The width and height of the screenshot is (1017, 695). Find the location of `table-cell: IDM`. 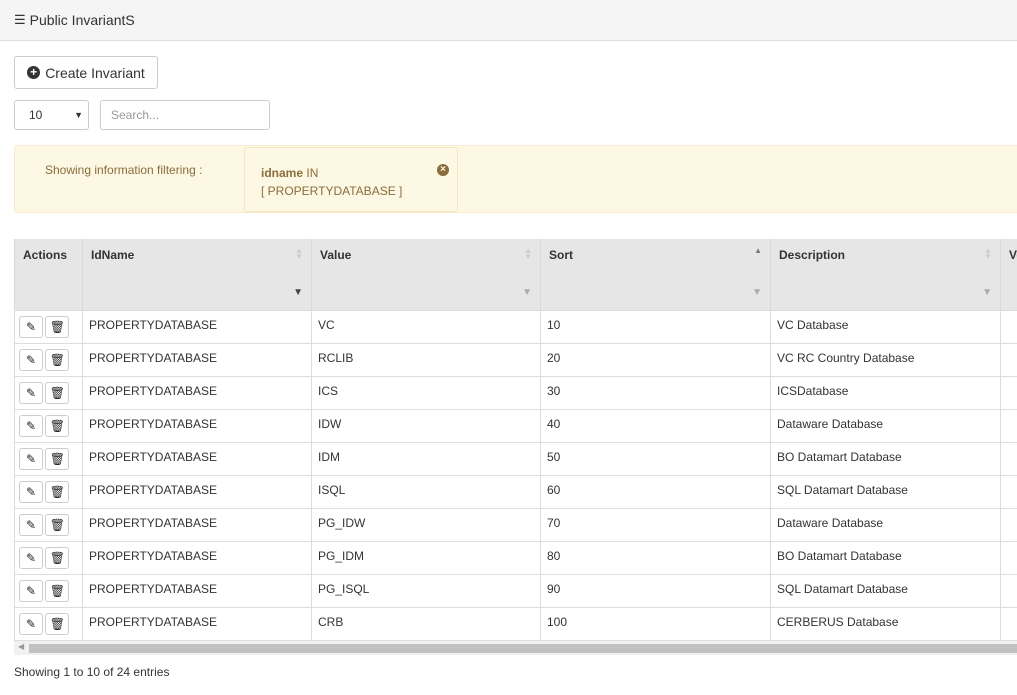

table-cell: IDM is located at coordinates (426, 458).